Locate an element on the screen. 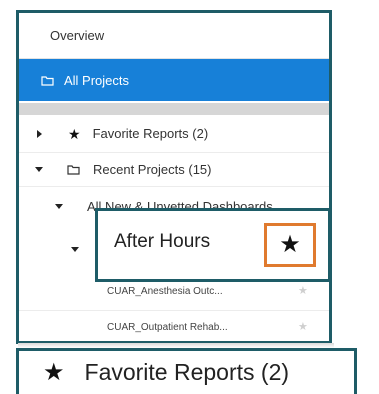 The image size is (379, 394). after-hours-callout: After Hours ★ is located at coordinates (213, 245).